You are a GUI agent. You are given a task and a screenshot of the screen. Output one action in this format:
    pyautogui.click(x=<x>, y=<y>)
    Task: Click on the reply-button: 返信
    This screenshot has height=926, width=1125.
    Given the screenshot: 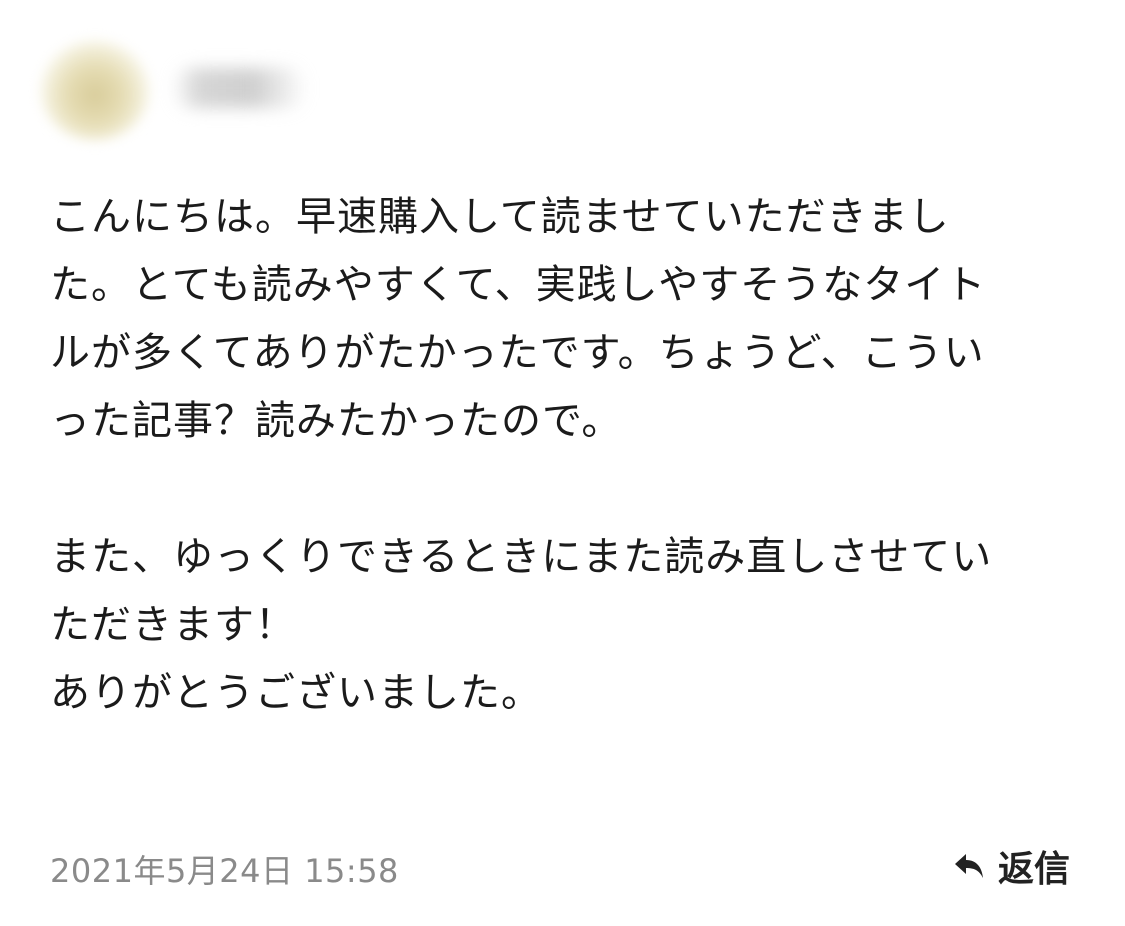 What is the action you would take?
    pyautogui.click(x=1011, y=866)
    